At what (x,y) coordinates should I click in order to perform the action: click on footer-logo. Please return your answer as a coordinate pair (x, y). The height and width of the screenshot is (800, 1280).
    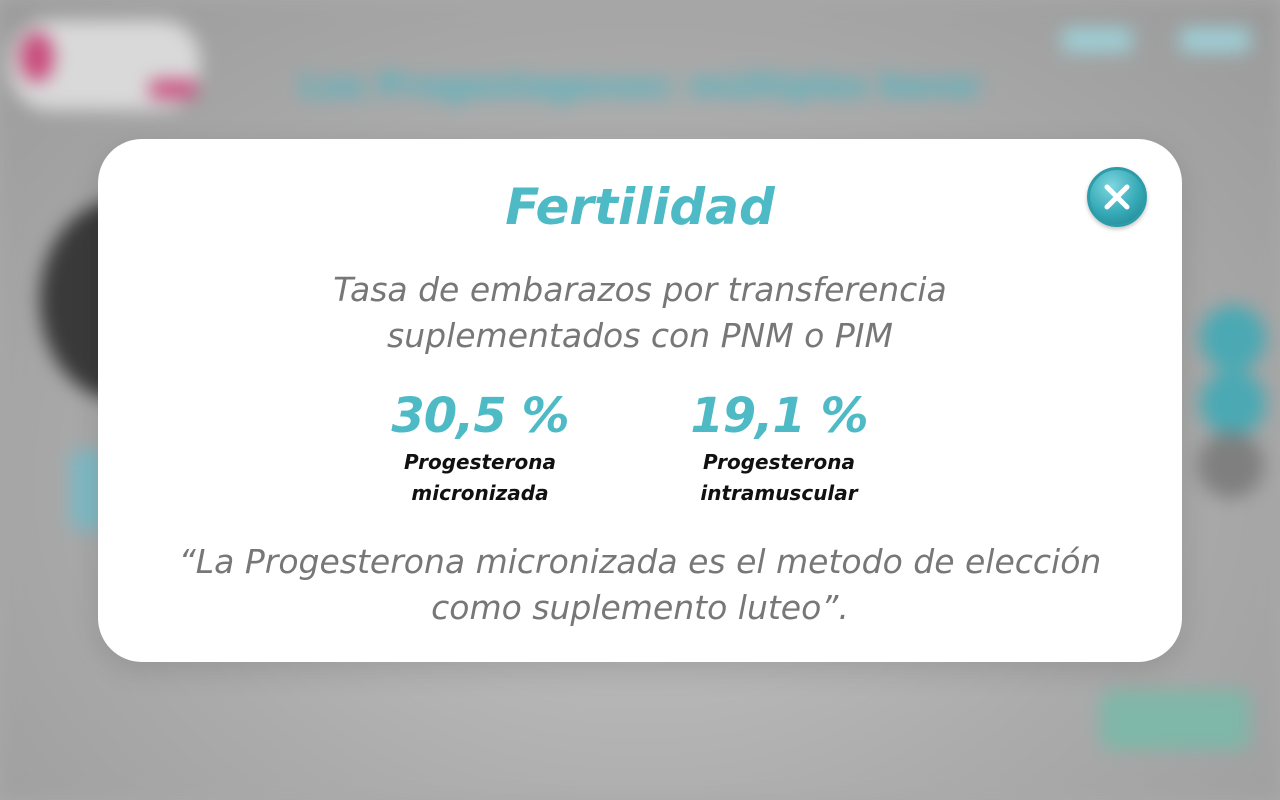
    Looking at the image, I should click on (1175, 720).